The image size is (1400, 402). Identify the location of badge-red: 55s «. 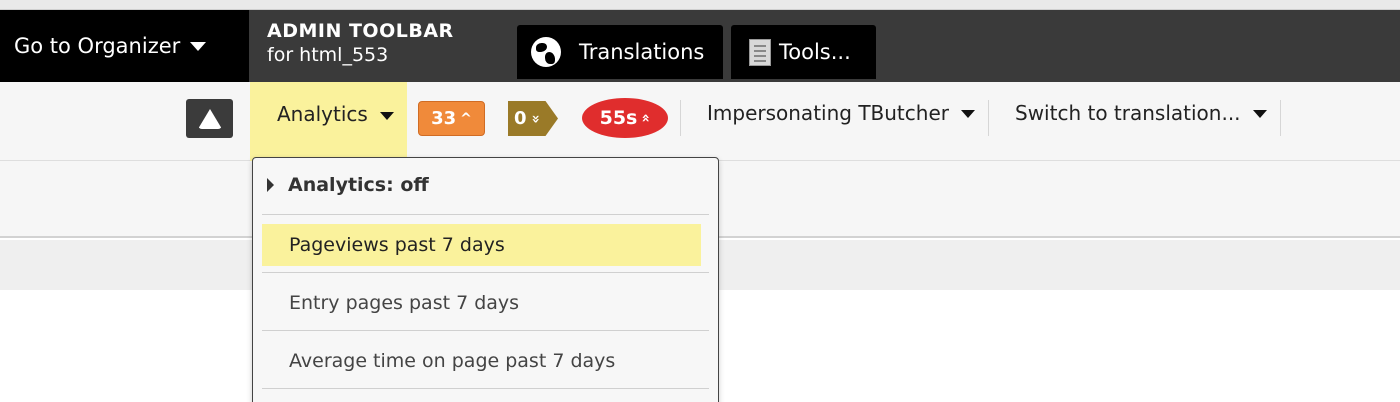
(625, 118).